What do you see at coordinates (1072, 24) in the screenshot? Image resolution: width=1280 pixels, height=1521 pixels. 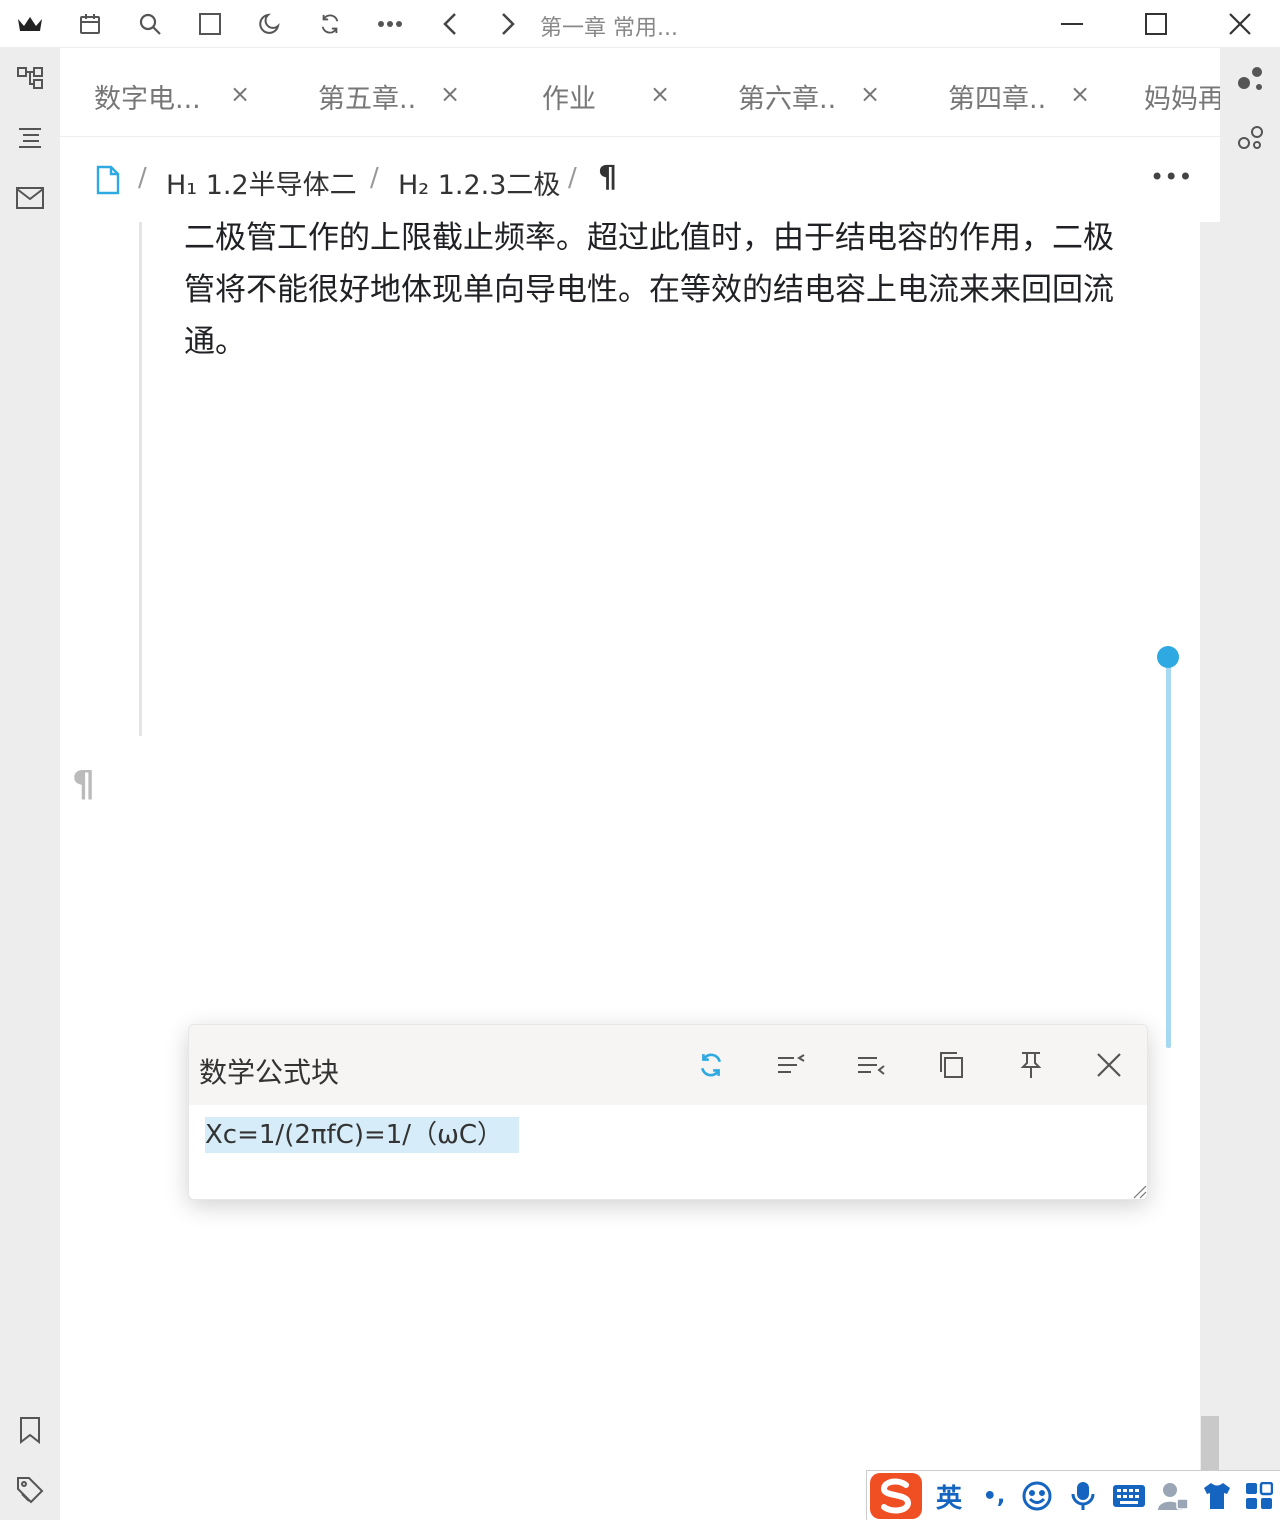 I see `minimize-icon` at bounding box center [1072, 24].